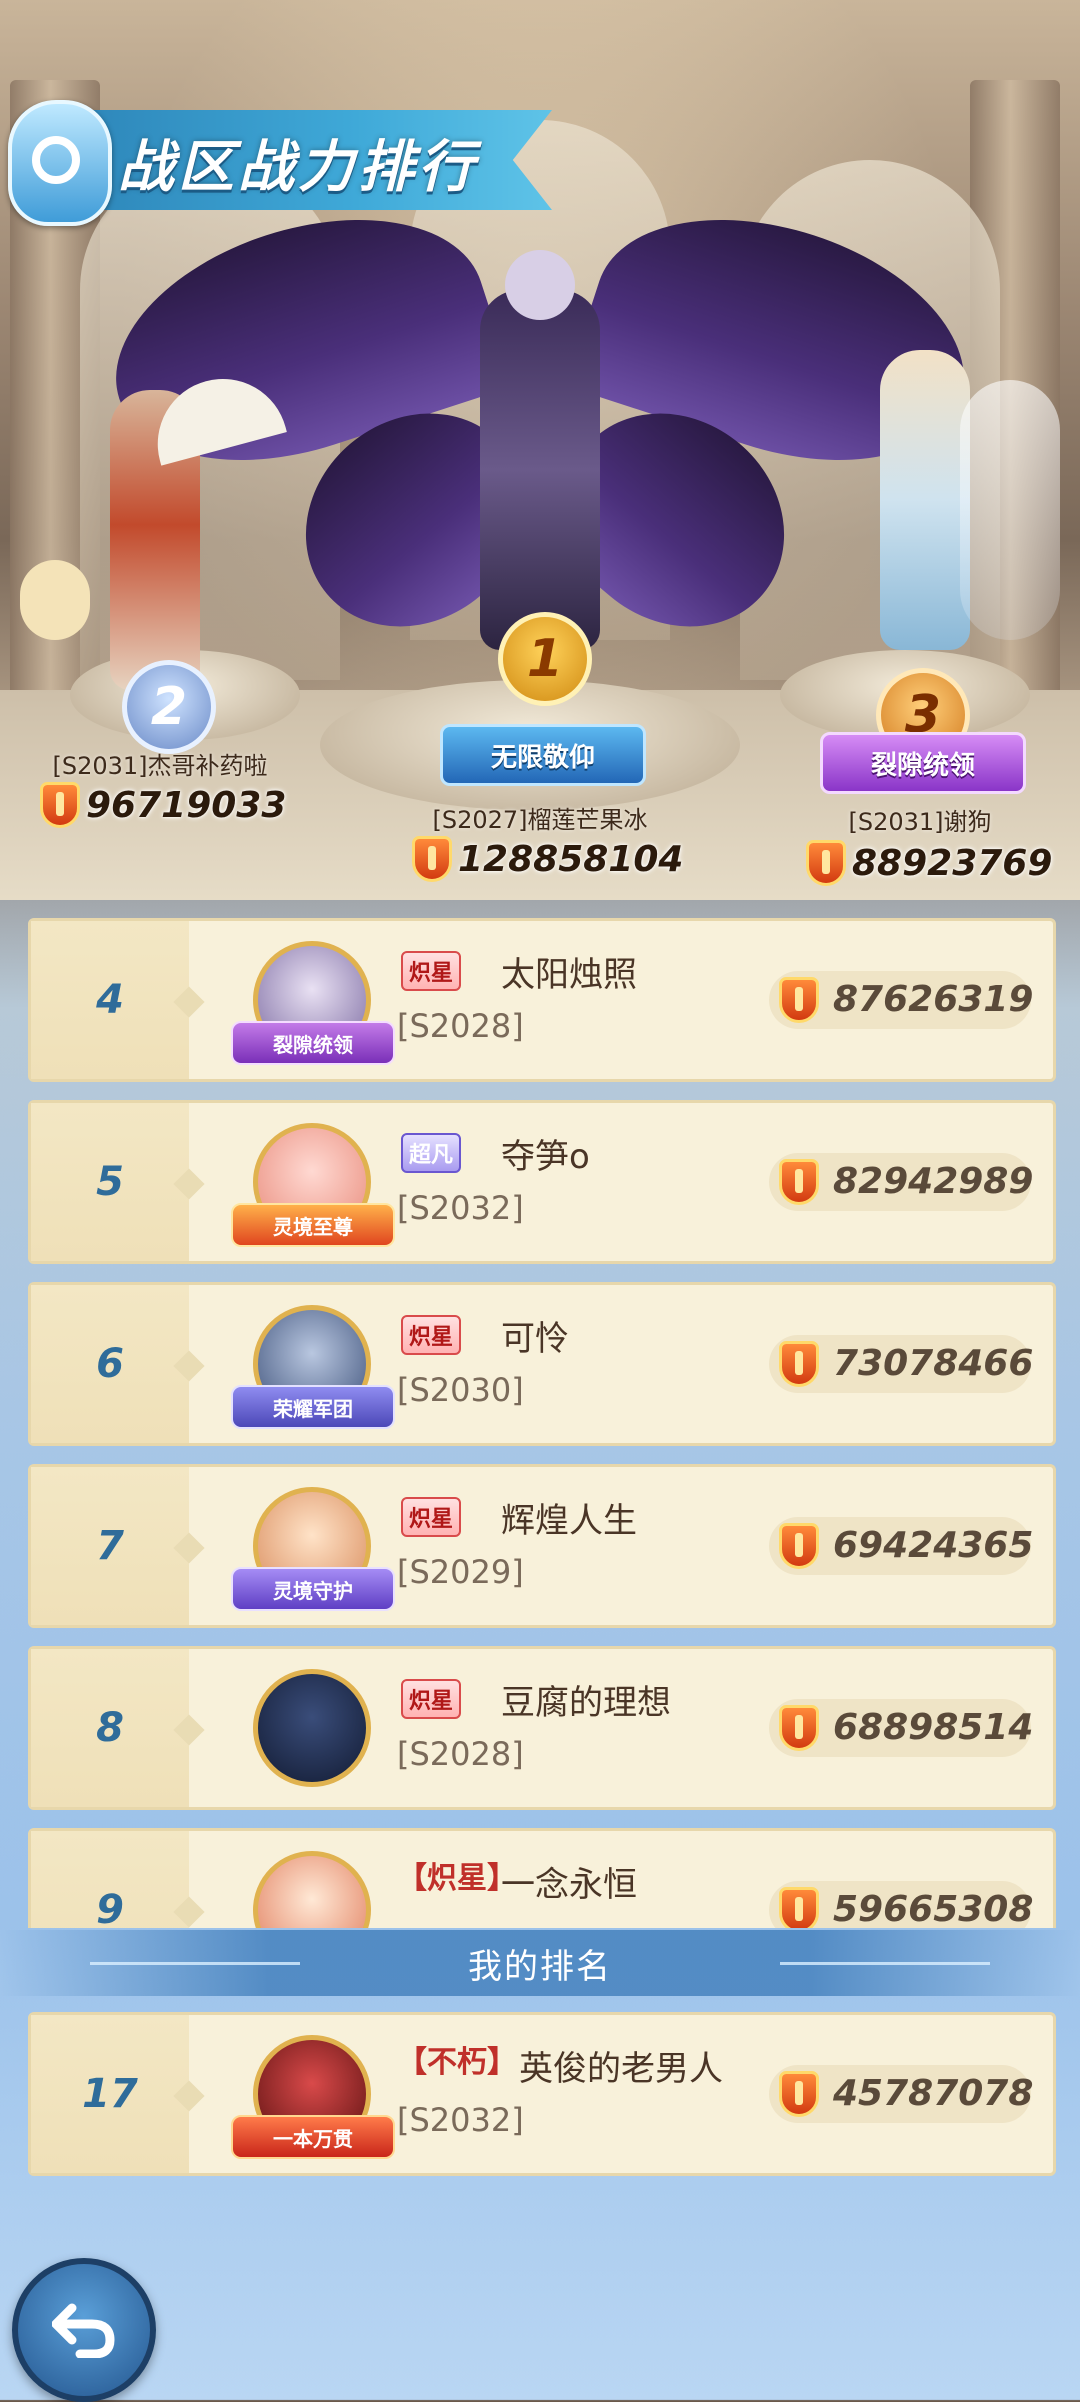 The image size is (1080, 2402). What do you see at coordinates (933, 2093) in the screenshot?
I see `power-value: 45787078` at bounding box center [933, 2093].